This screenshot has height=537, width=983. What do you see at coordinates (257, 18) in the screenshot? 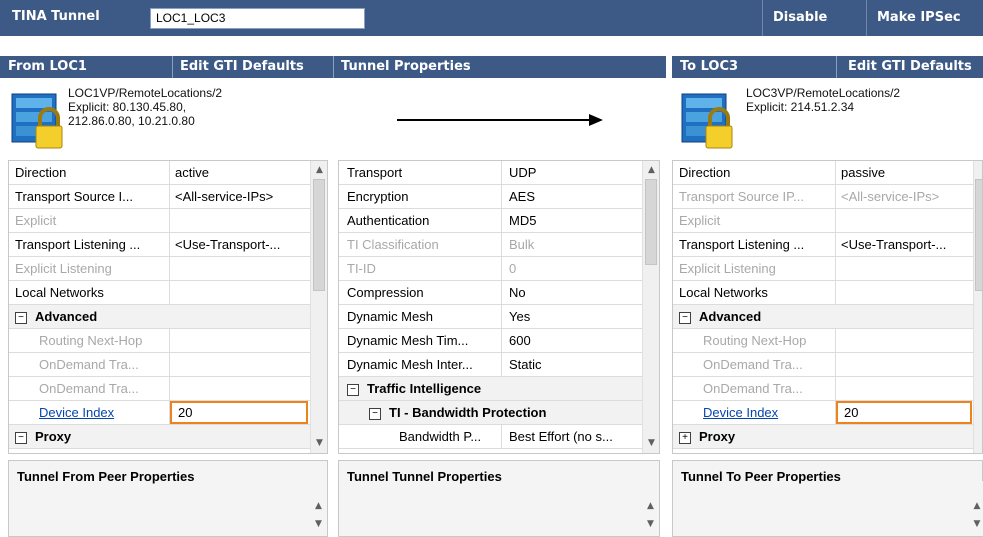
I see `tunnel-name-input: LOC1_LOC3` at bounding box center [257, 18].